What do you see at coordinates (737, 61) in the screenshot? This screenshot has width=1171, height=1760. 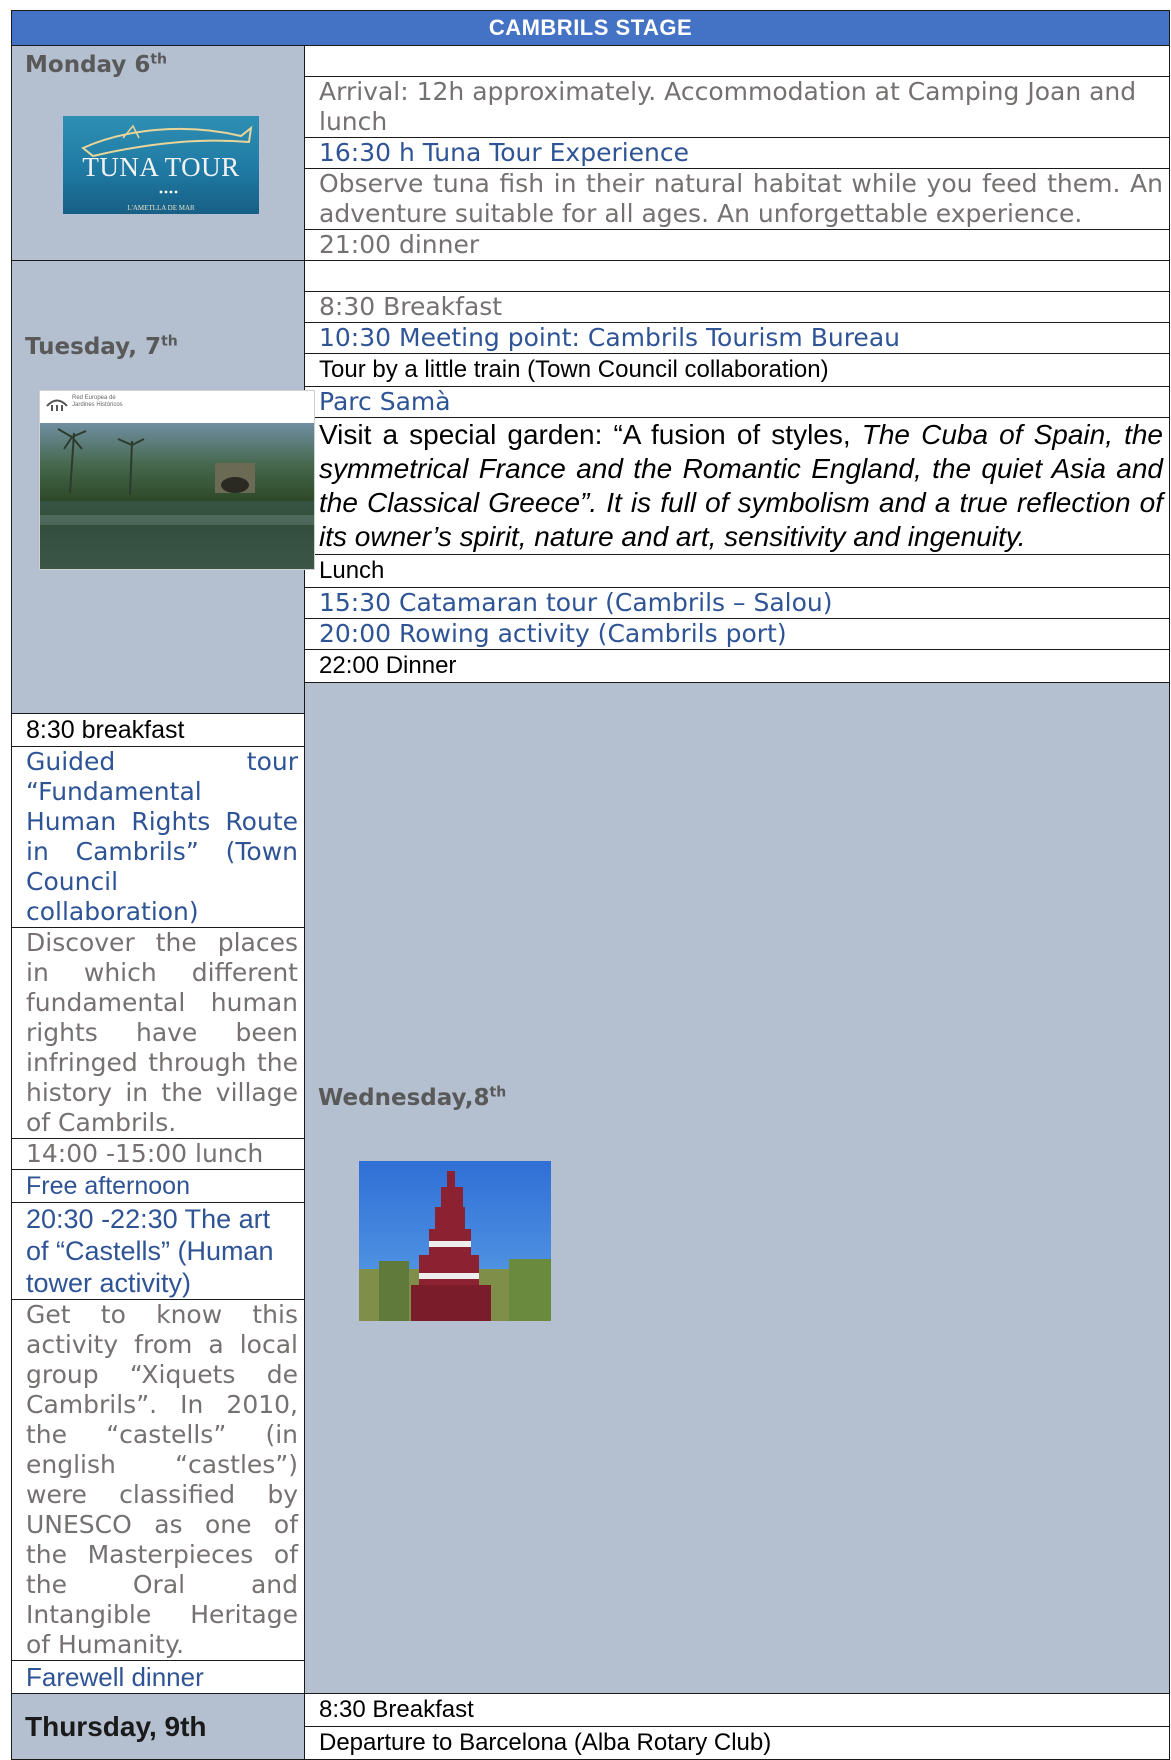 I see `monday-empty-row` at bounding box center [737, 61].